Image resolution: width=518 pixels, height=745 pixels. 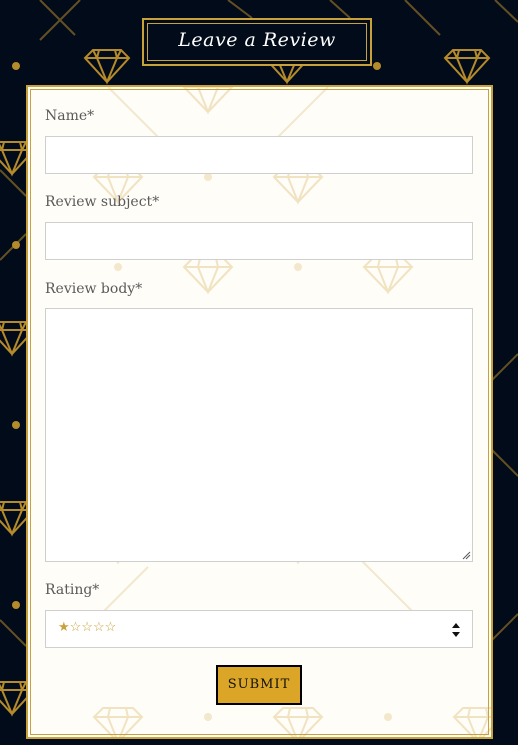 I want to click on rating-select: ★☆☆☆☆, so click(x=259, y=629).